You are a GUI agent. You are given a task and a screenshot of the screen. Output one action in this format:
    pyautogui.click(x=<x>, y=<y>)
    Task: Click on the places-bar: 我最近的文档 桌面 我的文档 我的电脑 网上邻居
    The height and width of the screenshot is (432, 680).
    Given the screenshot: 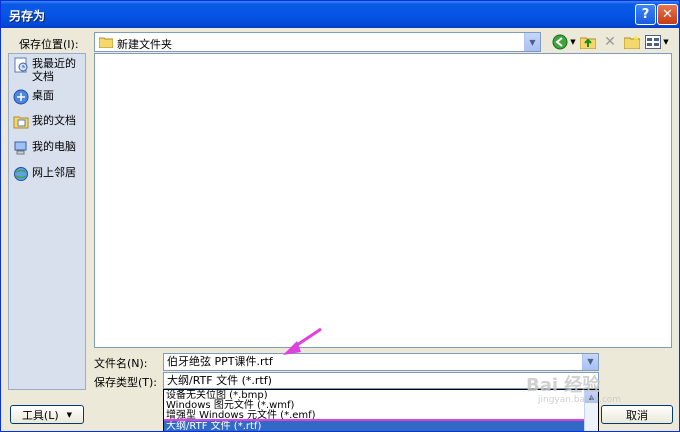 What is the action you would take?
    pyautogui.click(x=47, y=221)
    